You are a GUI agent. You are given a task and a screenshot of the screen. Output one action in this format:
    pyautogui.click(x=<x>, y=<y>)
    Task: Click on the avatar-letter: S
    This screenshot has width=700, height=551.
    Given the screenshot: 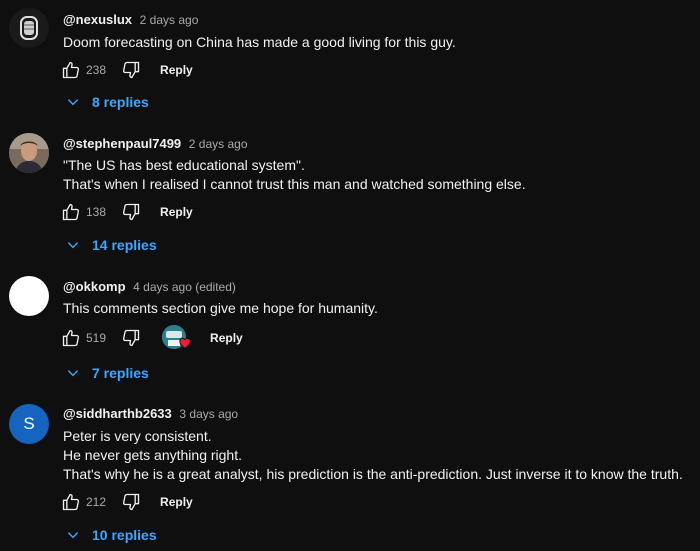 What is the action you would take?
    pyautogui.click(x=29, y=423)
    